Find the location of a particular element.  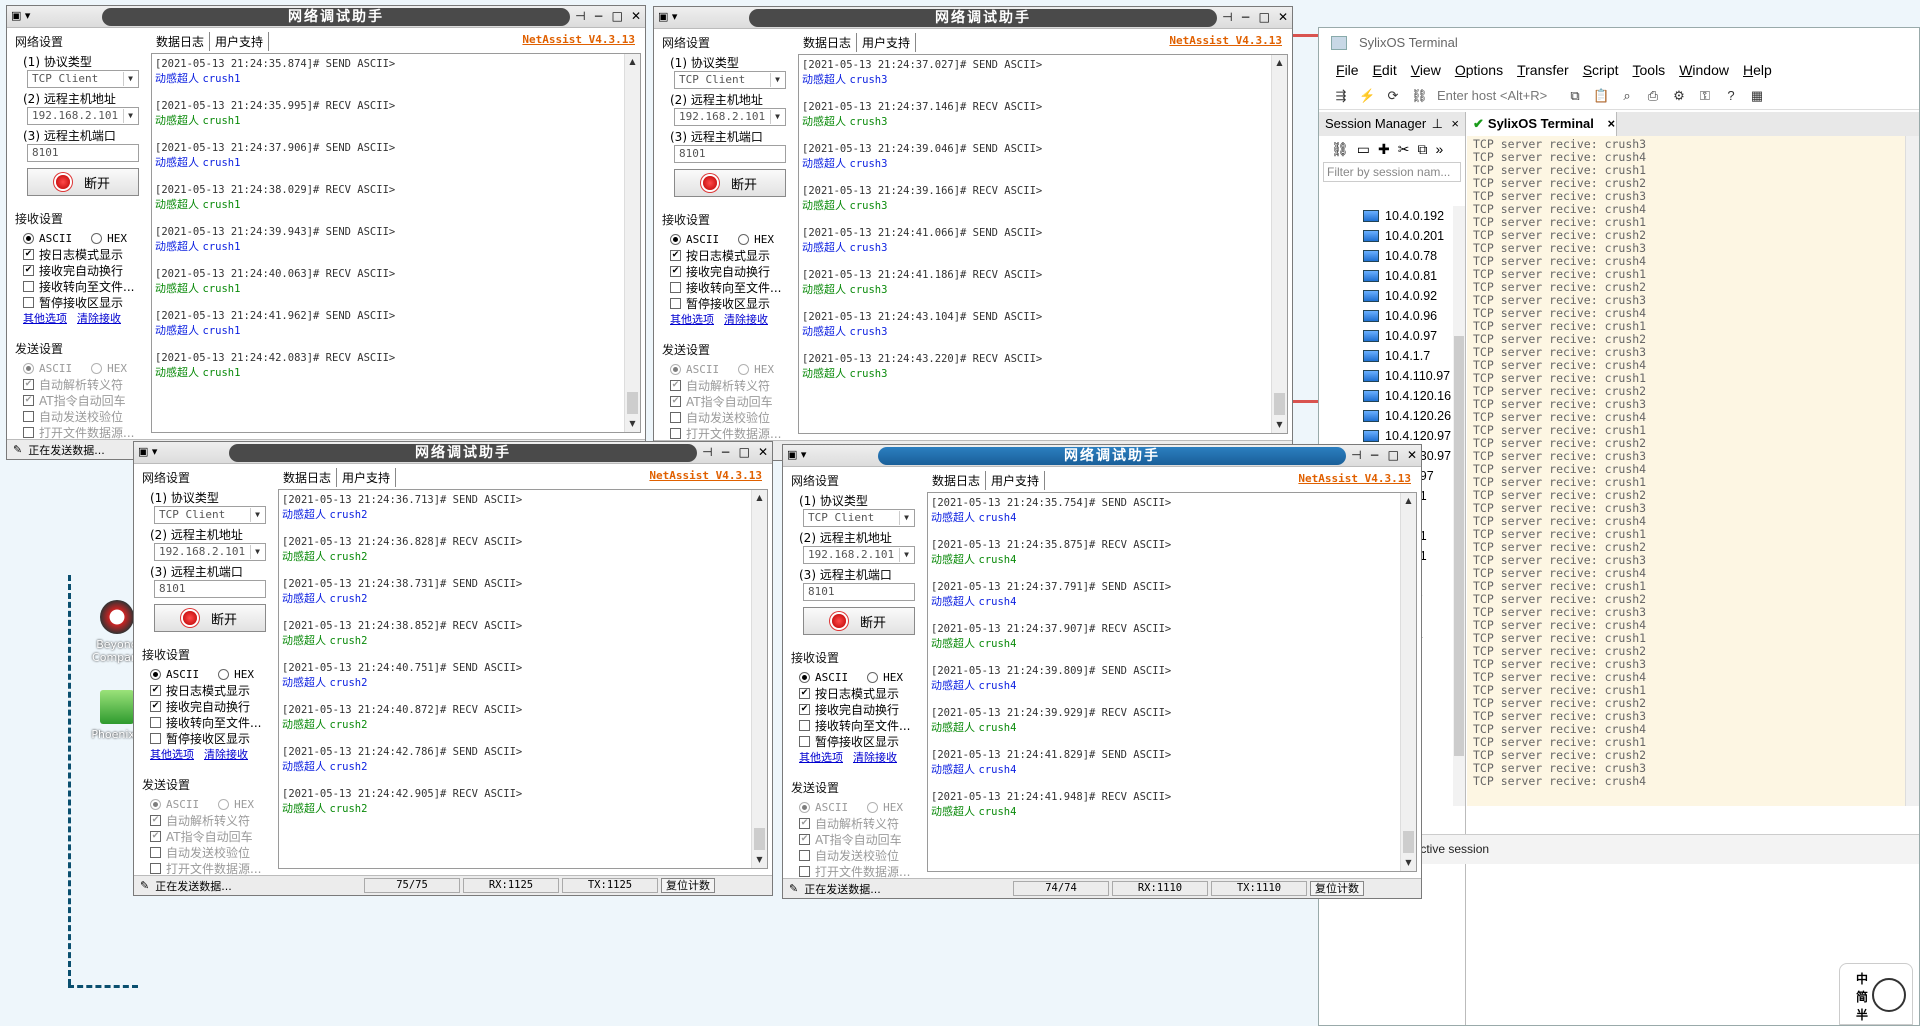

session-item: 10.4.0.92 is located at coordinates (1392, 296).